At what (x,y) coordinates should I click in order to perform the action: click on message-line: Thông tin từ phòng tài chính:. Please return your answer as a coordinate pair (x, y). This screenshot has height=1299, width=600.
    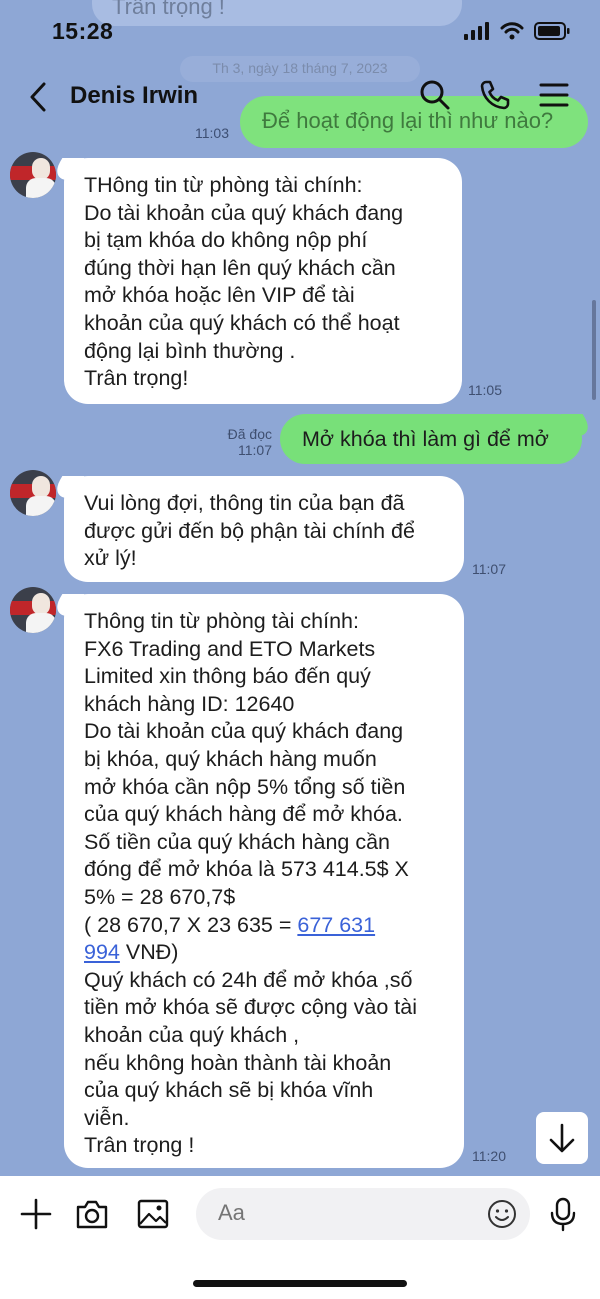
    Looking at the image, I should click on (221, 621).